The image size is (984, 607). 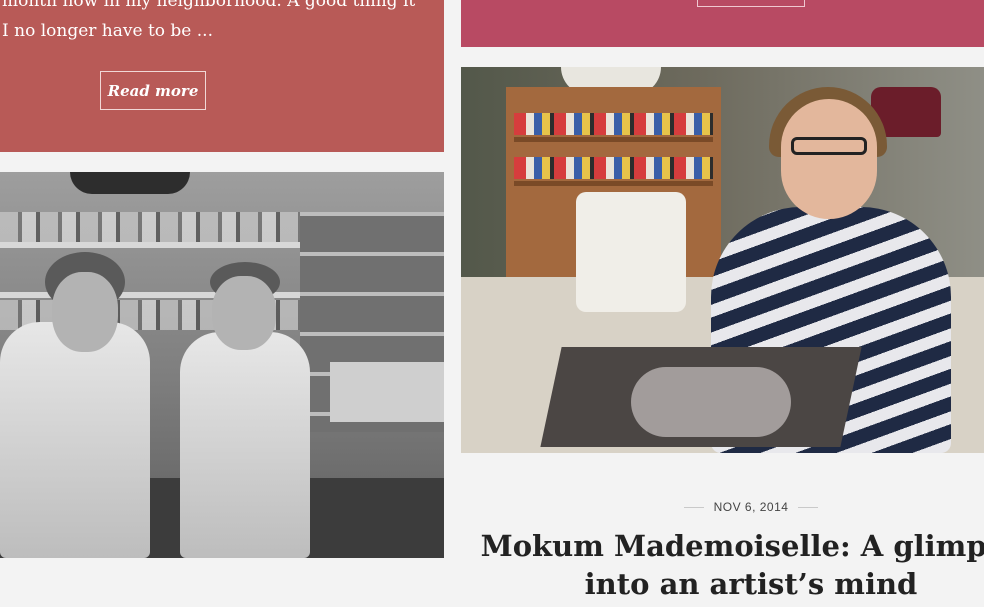 What do you see at coordinates (829, 146) in the screenshot?
I see `glasses-shape` at bounding box center [829, 146].